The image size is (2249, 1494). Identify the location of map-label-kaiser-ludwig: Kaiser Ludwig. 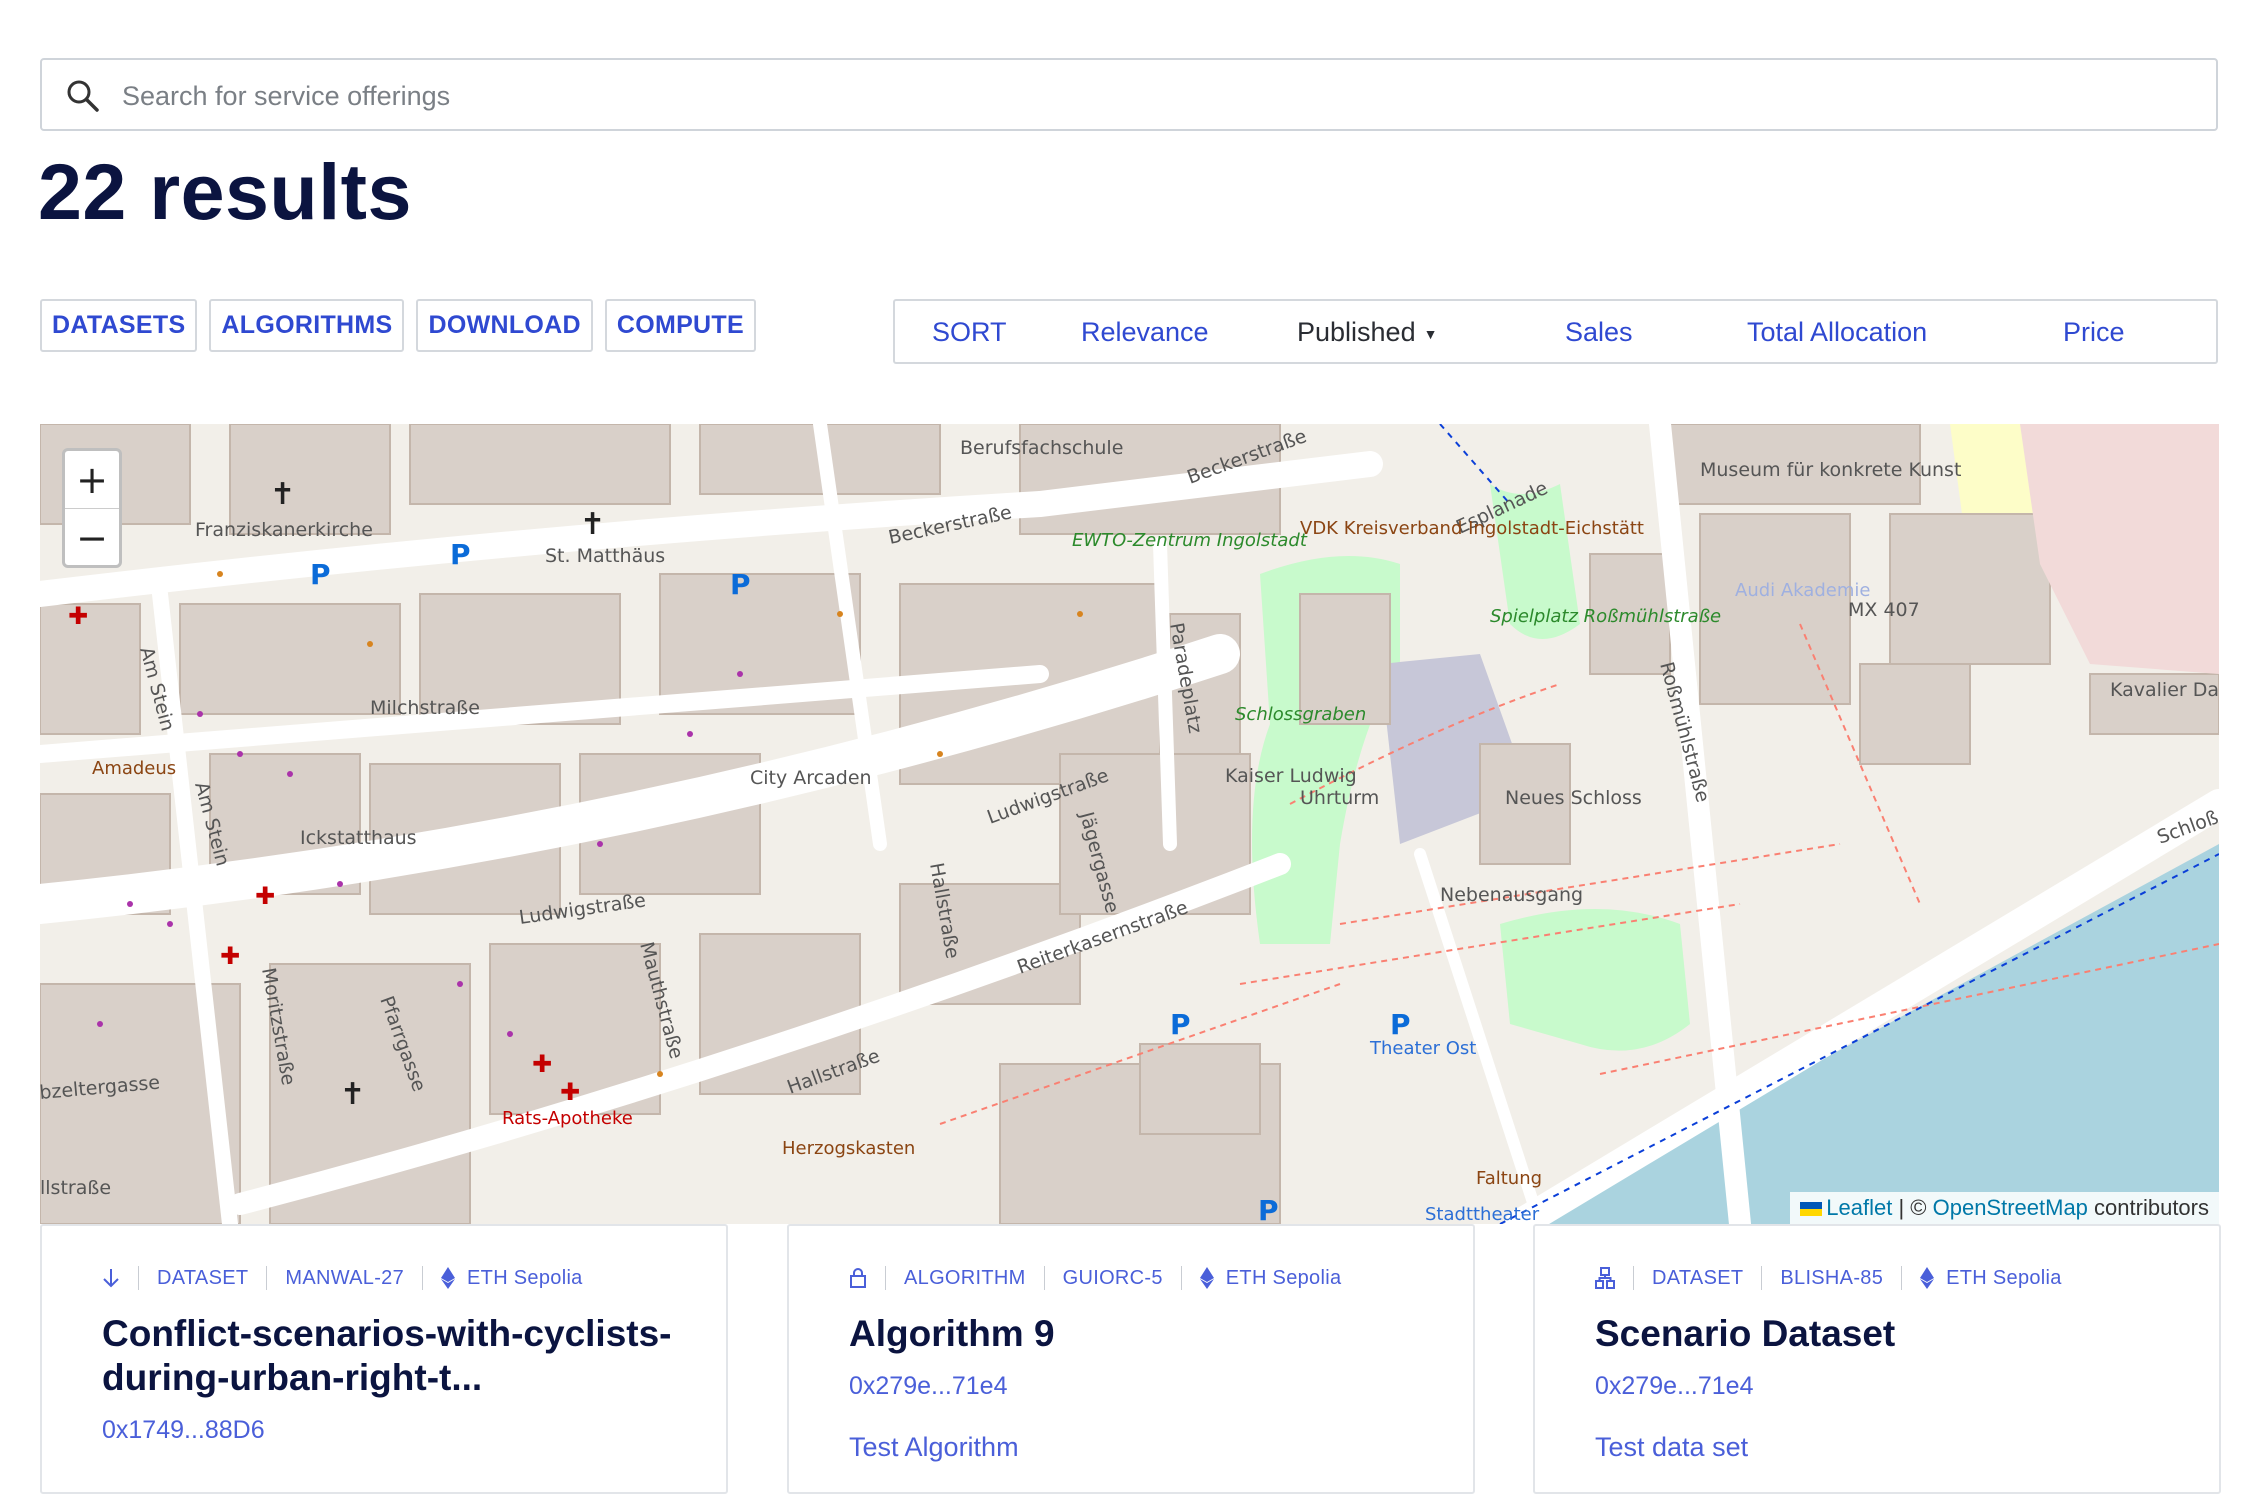
(1291, 776).